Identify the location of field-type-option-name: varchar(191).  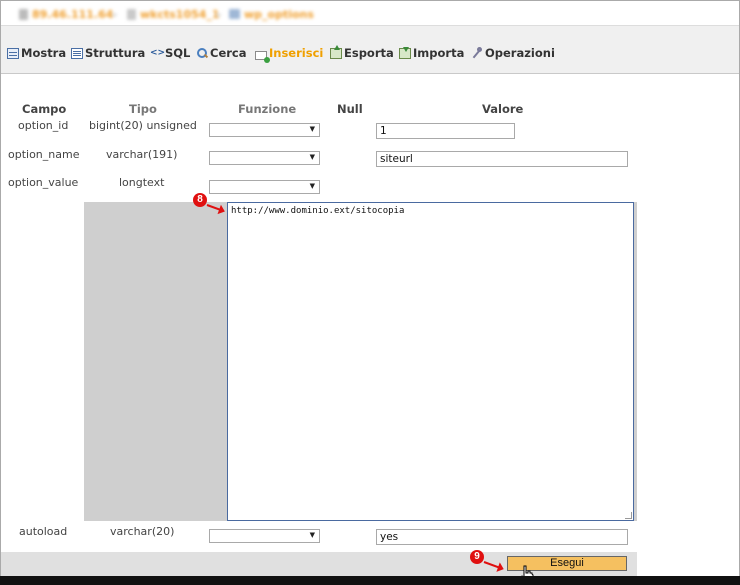
(142, 154).